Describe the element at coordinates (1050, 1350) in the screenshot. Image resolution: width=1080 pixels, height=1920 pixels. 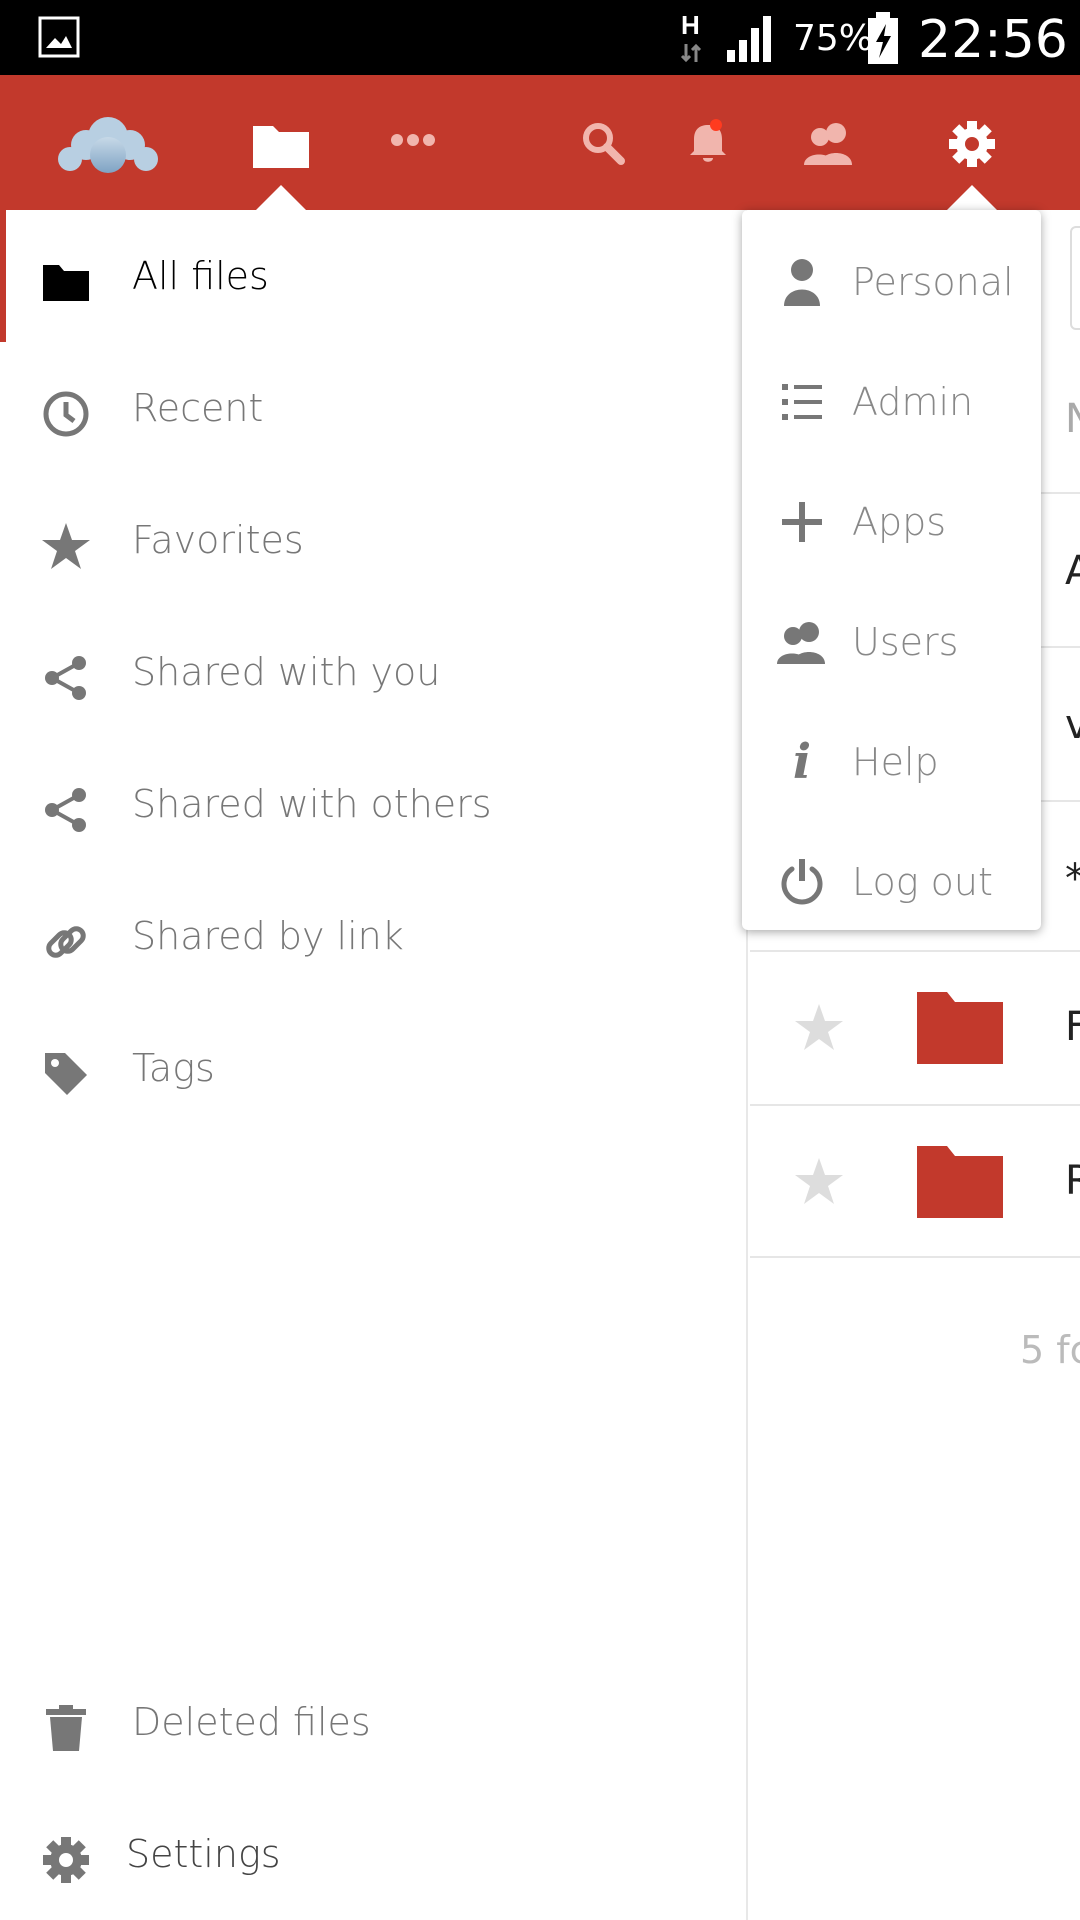
I see `folder-count-summary: 5 fc` at that location.